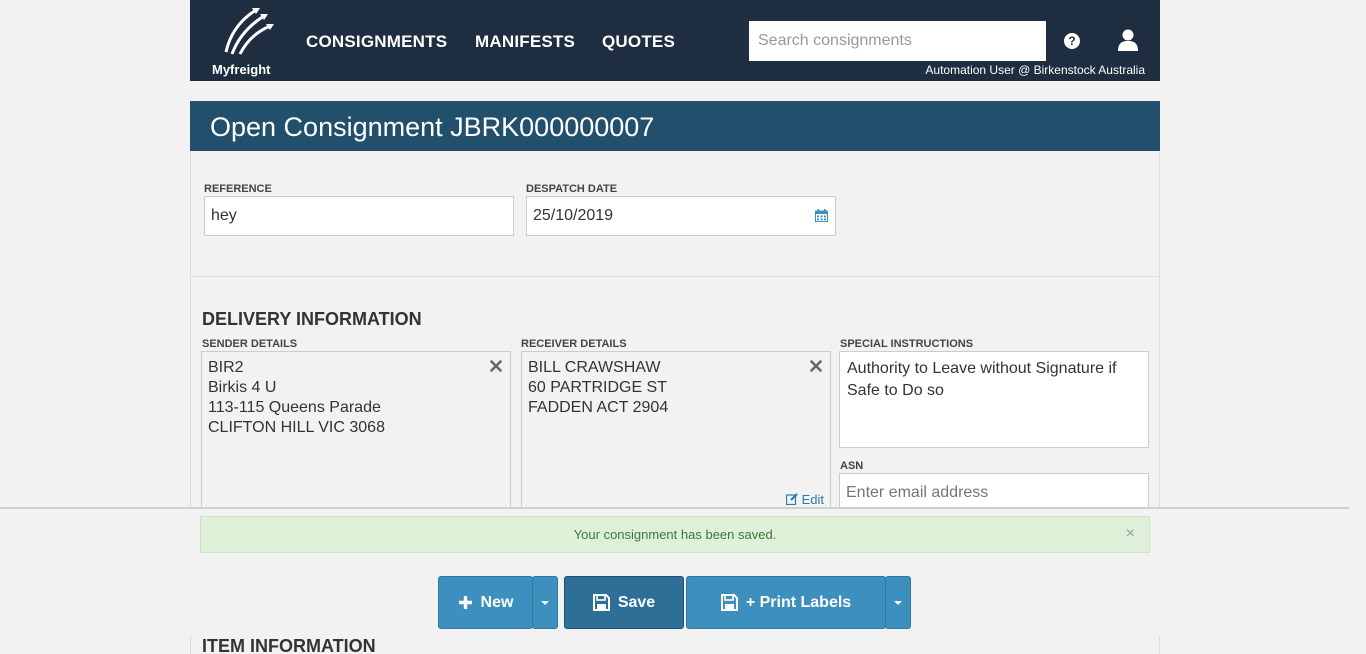  I want to click on help-icon: ?, so click(1072, 41).